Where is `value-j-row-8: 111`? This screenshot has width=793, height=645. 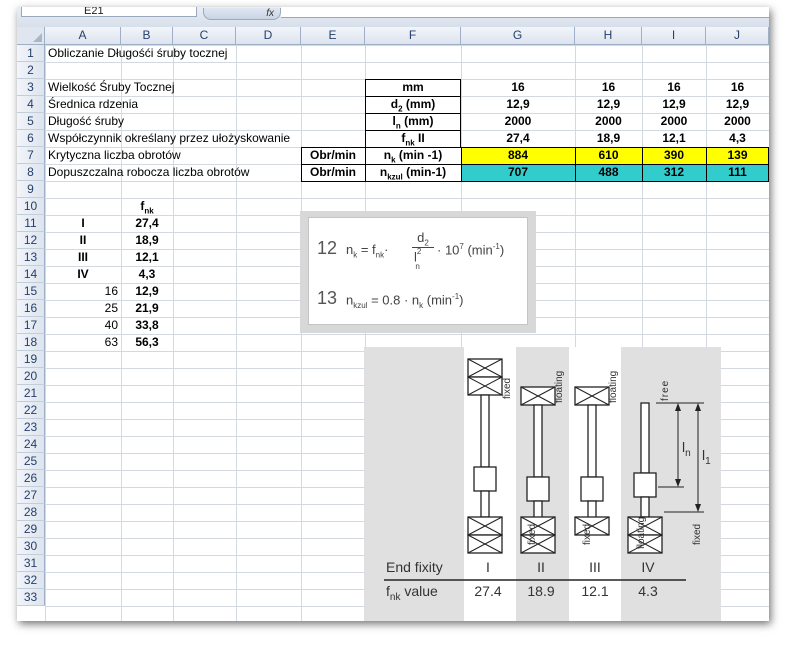
value-j-row-8: 111 is located at coordinates (737, 172).